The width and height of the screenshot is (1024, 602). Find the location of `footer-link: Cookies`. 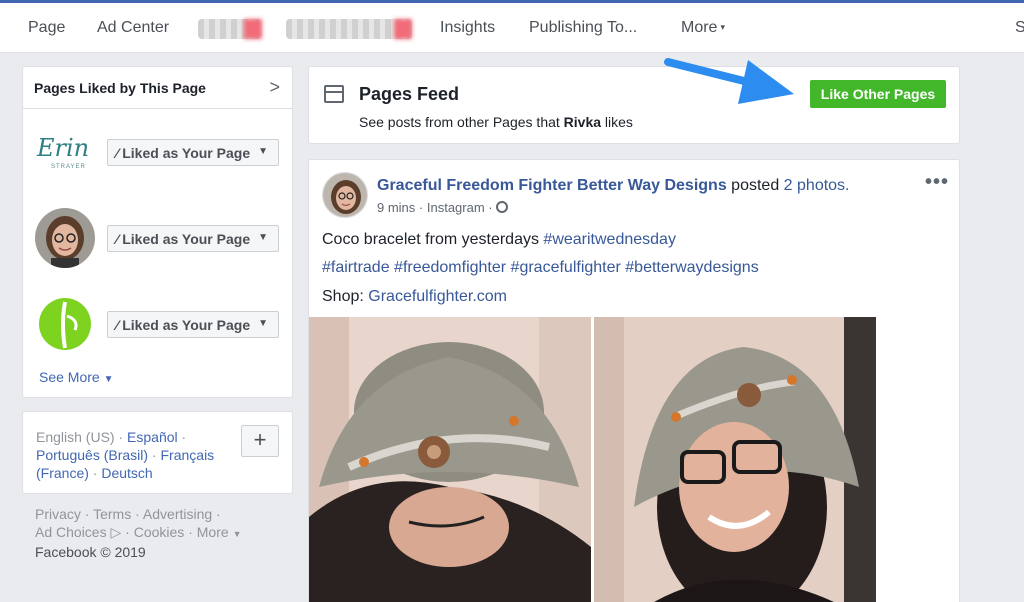

footer-link: Cookies is located at coordinates (159, 532).